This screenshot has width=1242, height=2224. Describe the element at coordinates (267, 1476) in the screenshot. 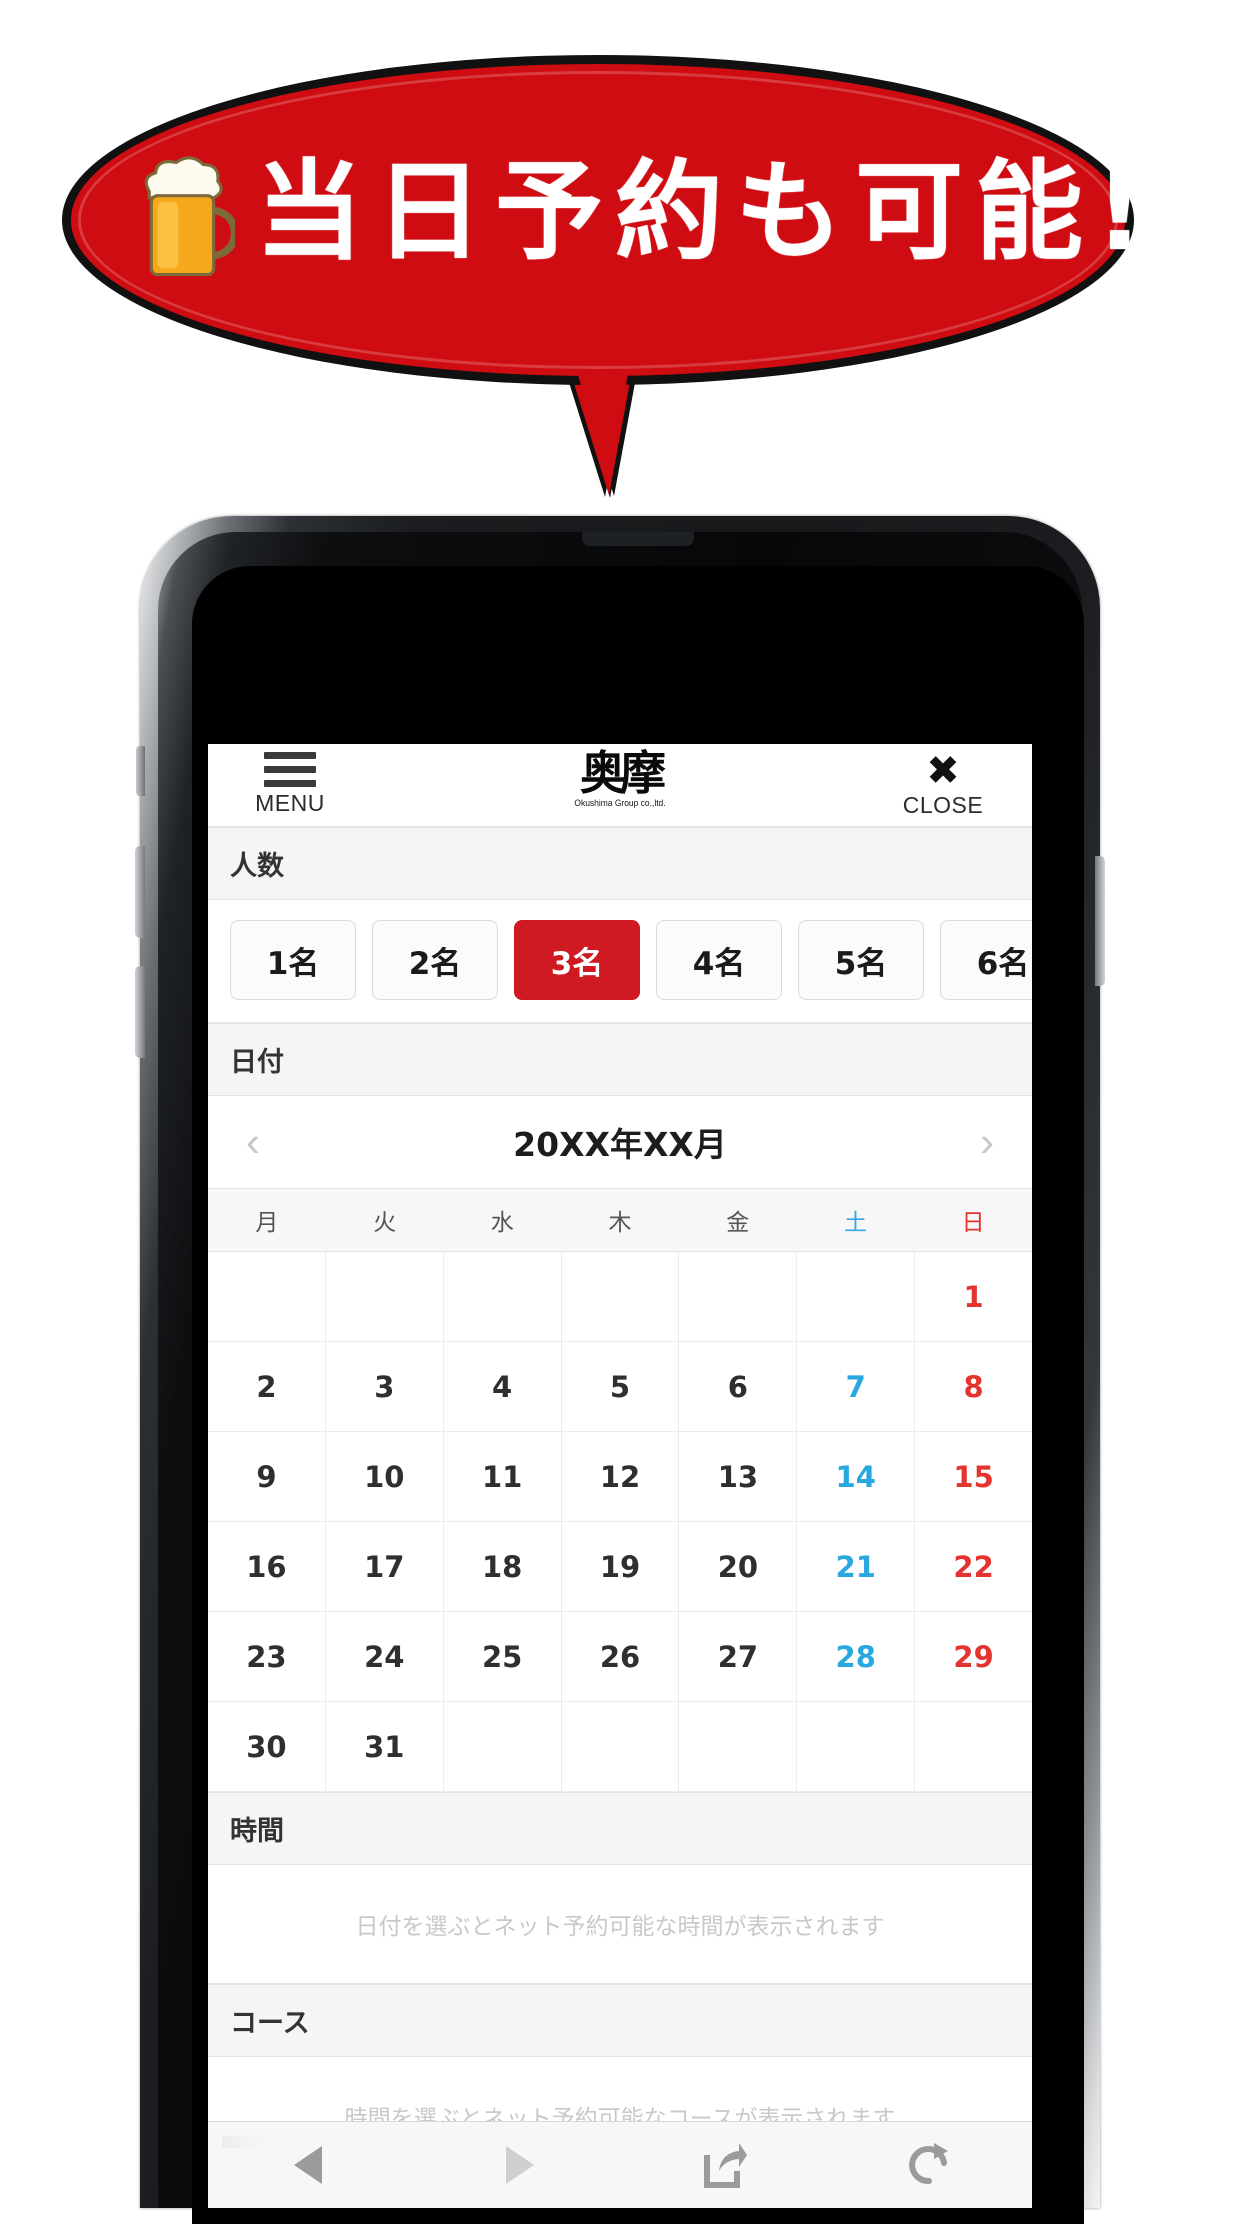

I see `calendar-day-9: 9` at that location.